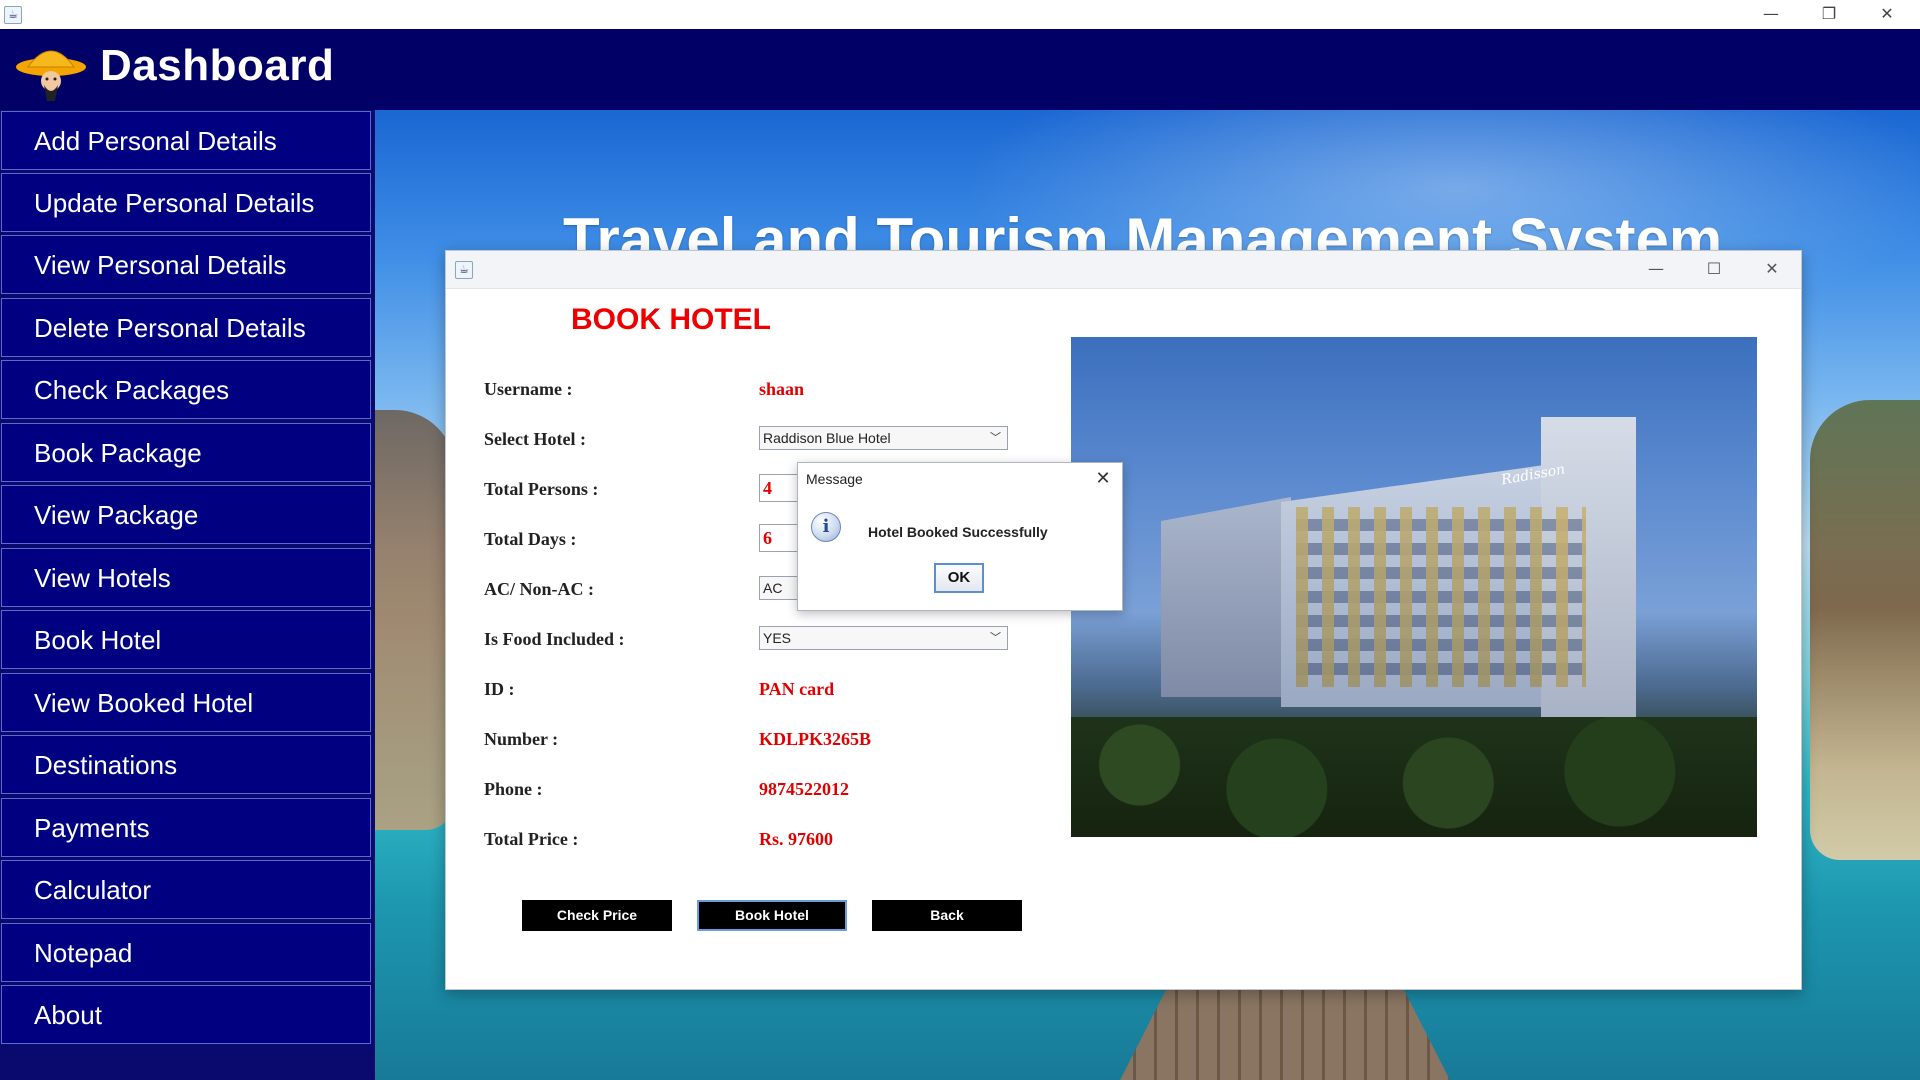  Describe the element at coordinates (186, 889) in the screenshot. I see `sidebar-item-calculator: Calculator` at that location.